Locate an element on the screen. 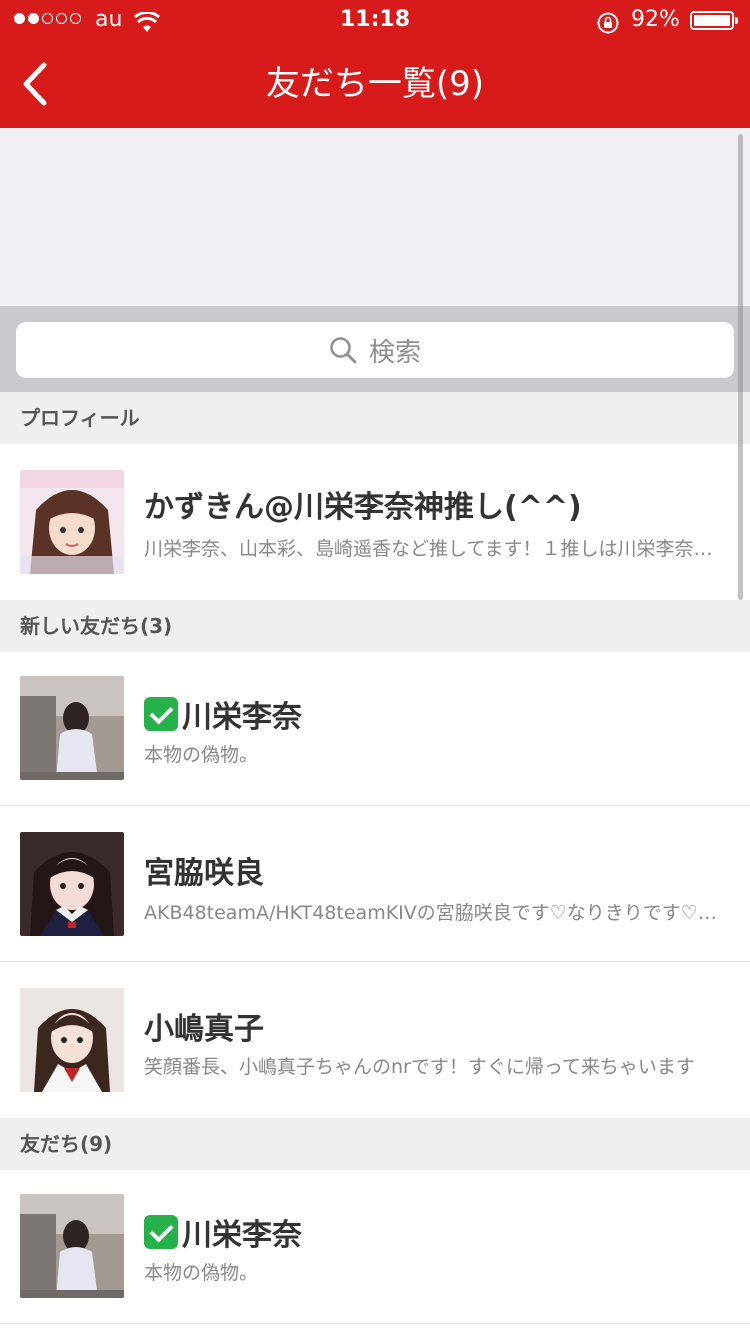 The height and width of the screenshot is (1334, 750). search-bar: 検索 is located at coordinates (375, 349).